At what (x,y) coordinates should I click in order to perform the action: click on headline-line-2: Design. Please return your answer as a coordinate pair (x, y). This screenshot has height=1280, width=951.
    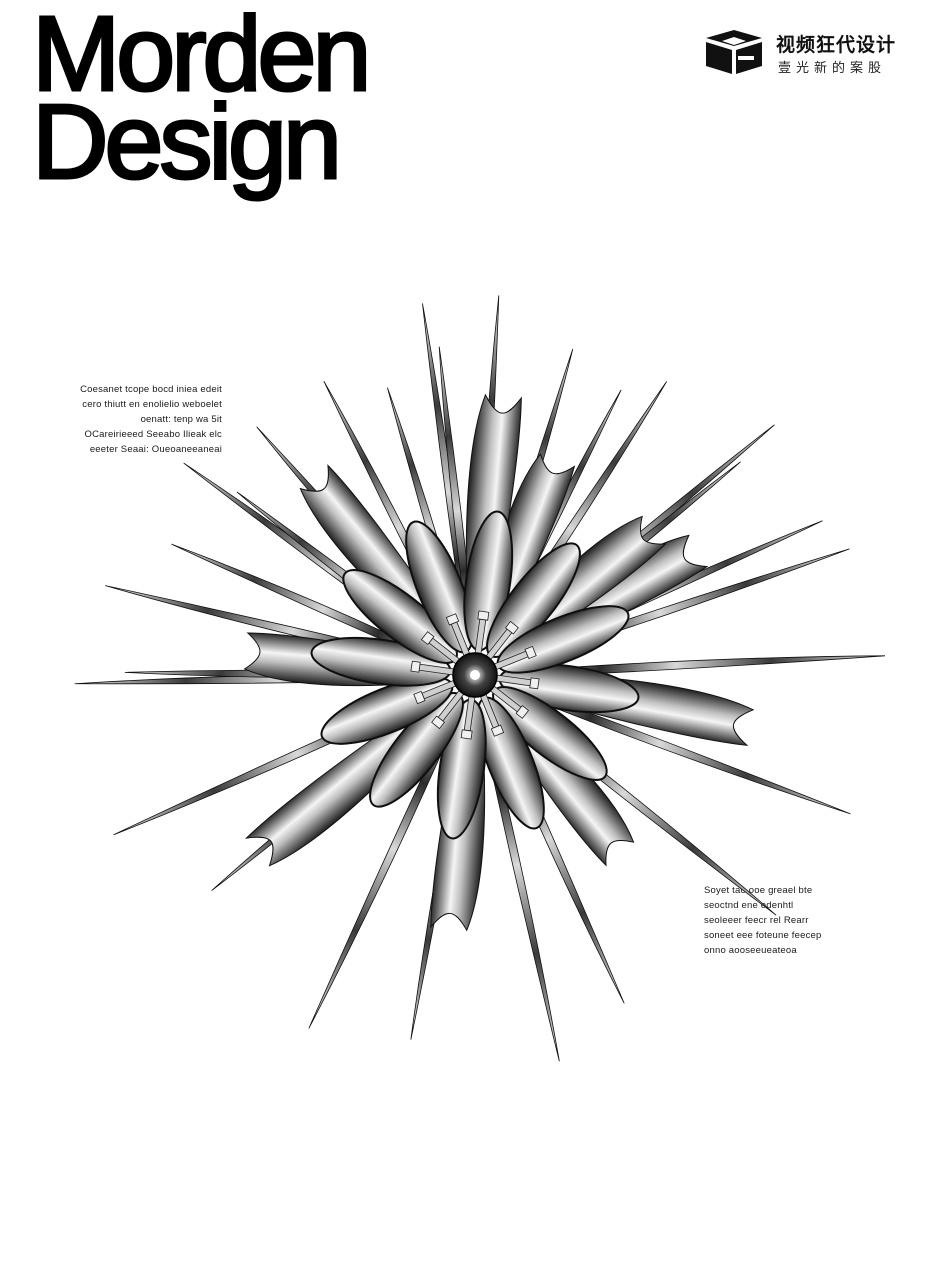
    Looking at the image, I should click on (186, 142).